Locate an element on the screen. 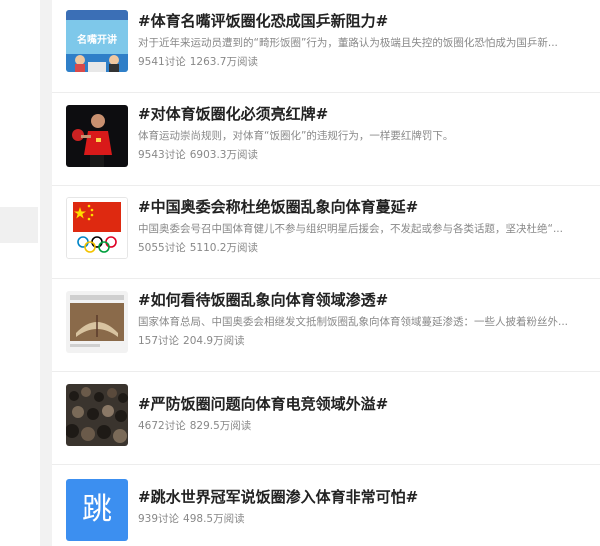  topic-title: #如何看待饭圈乱象向体育领域渗透# is located at coordinates (363, 300).